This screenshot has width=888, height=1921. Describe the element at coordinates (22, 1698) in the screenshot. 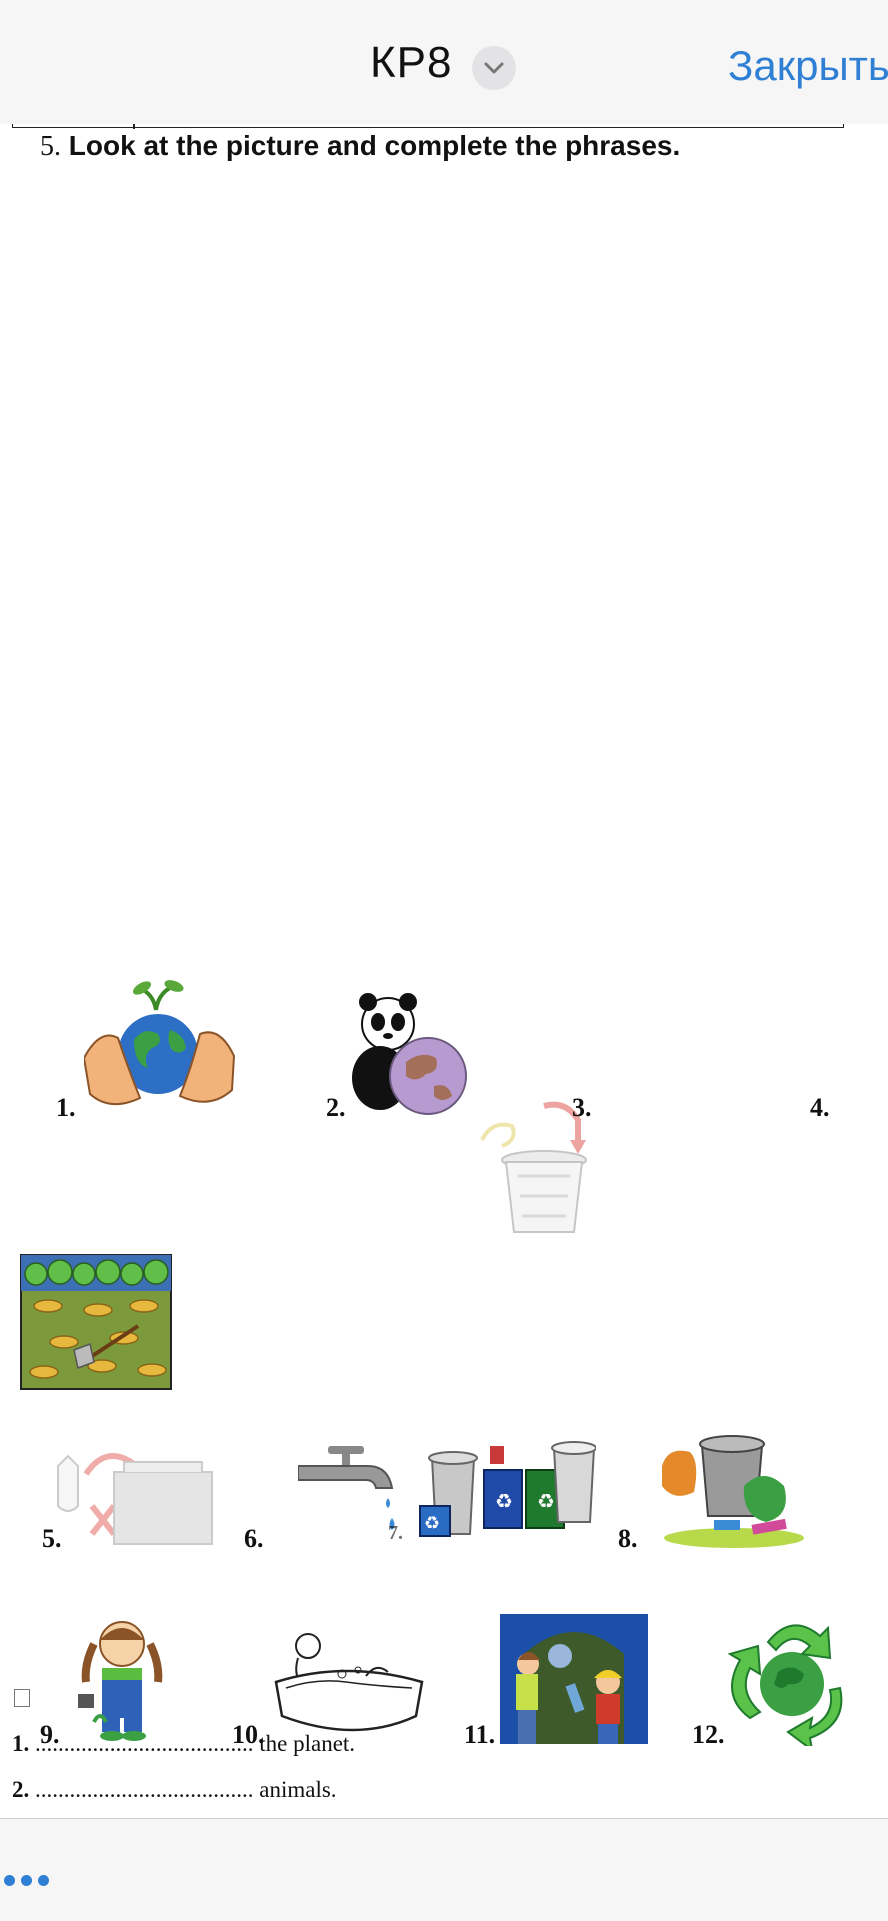

I see `checkbox` at that location.